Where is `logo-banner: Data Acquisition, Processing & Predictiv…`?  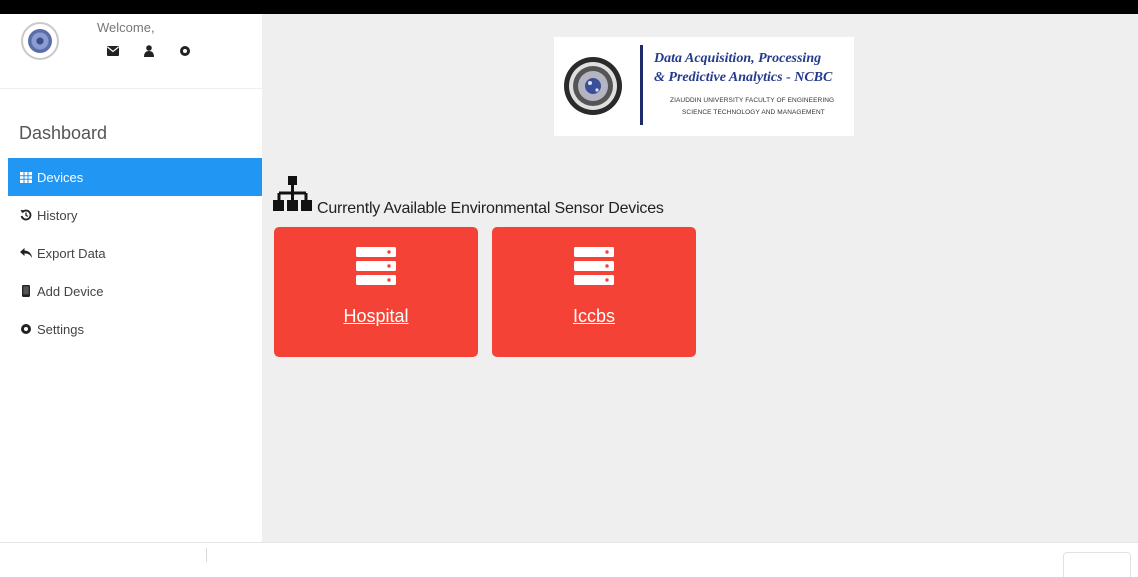
logo-banner: Data Acquisition, Processing & Predictiv… is located at coordinates (704, 86).